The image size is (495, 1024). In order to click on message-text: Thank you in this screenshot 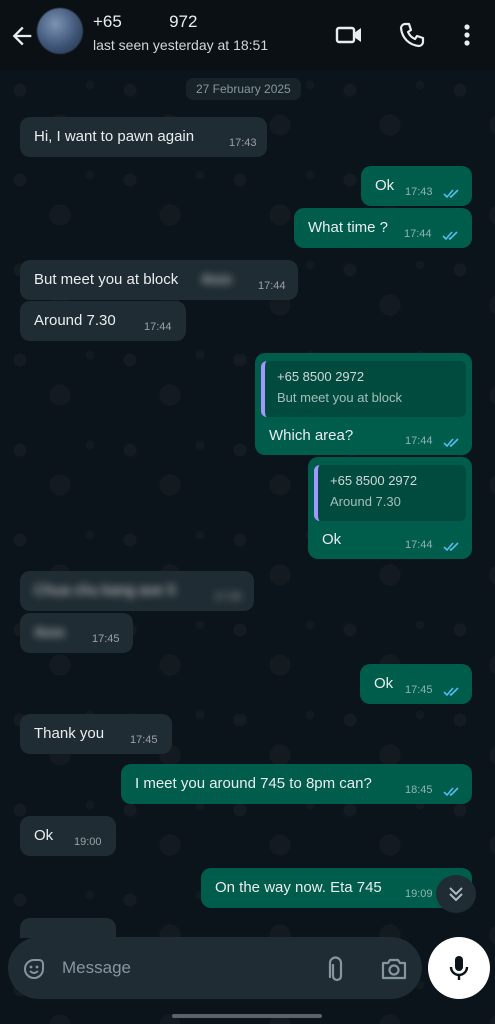, I will do `click(69, 733)`.